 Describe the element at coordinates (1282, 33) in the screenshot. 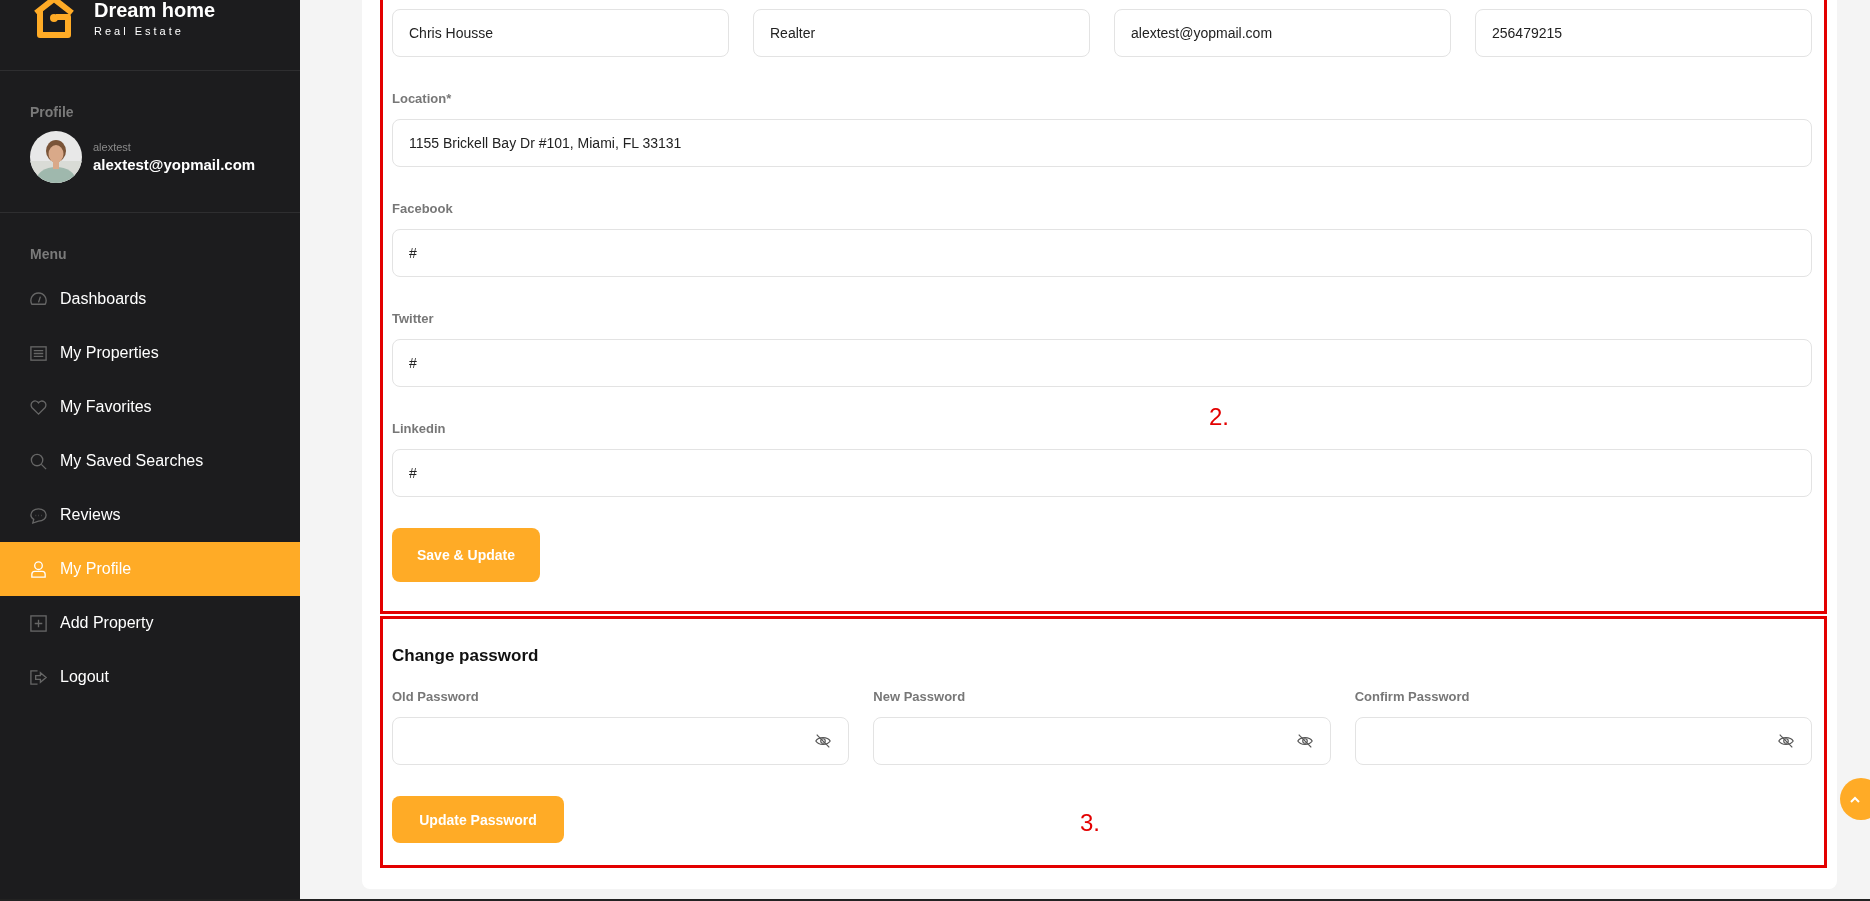

I see `input-field: alextest@yopmail.com` at that location.